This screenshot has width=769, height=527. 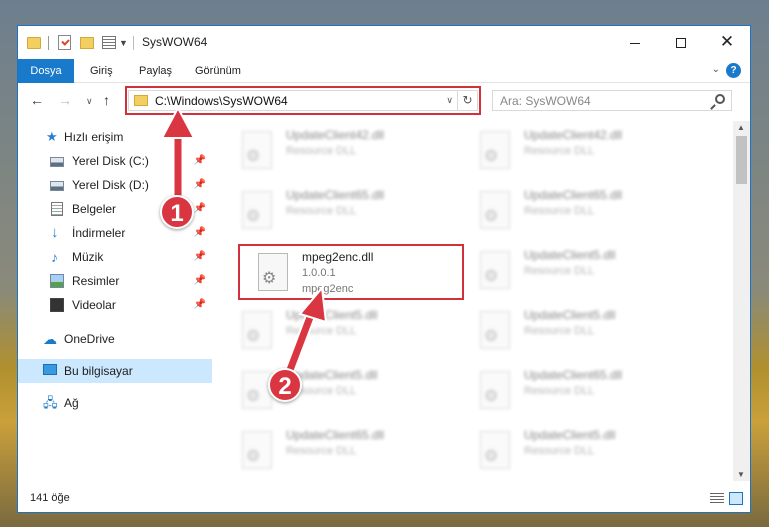 I want to click on annotation-arrows, so click(x=244, y=240).